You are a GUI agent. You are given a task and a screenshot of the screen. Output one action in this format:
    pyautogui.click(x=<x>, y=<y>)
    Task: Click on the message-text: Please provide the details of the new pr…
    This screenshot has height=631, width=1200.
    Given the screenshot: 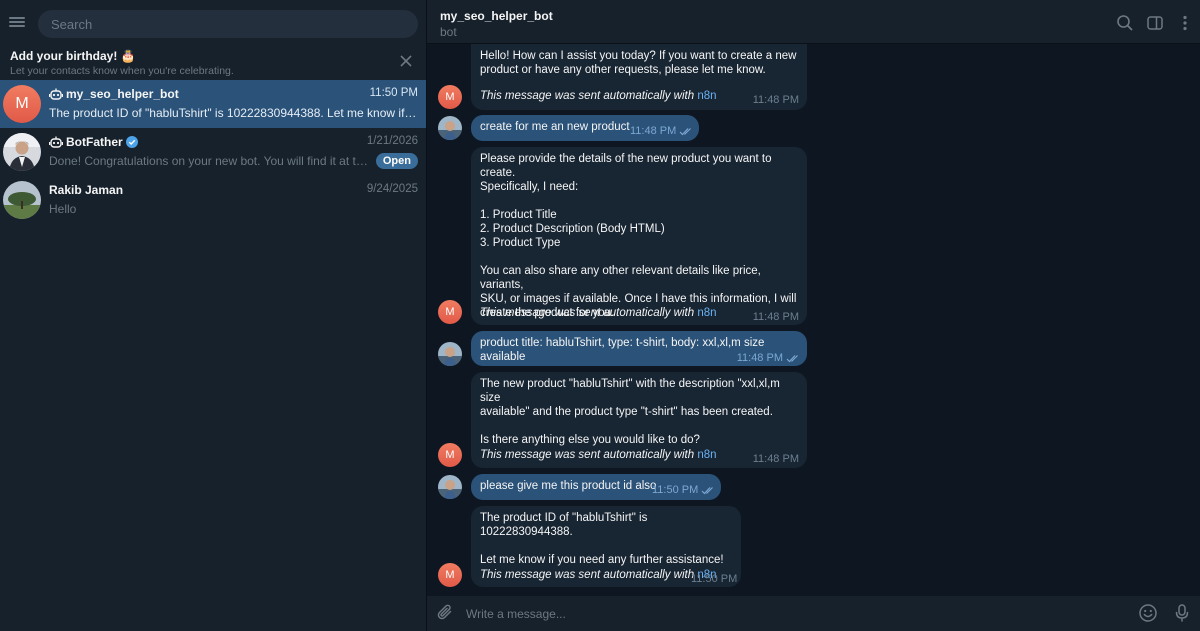 What is the action you would take?
    pyautogui.click(x=638, y=236)
    